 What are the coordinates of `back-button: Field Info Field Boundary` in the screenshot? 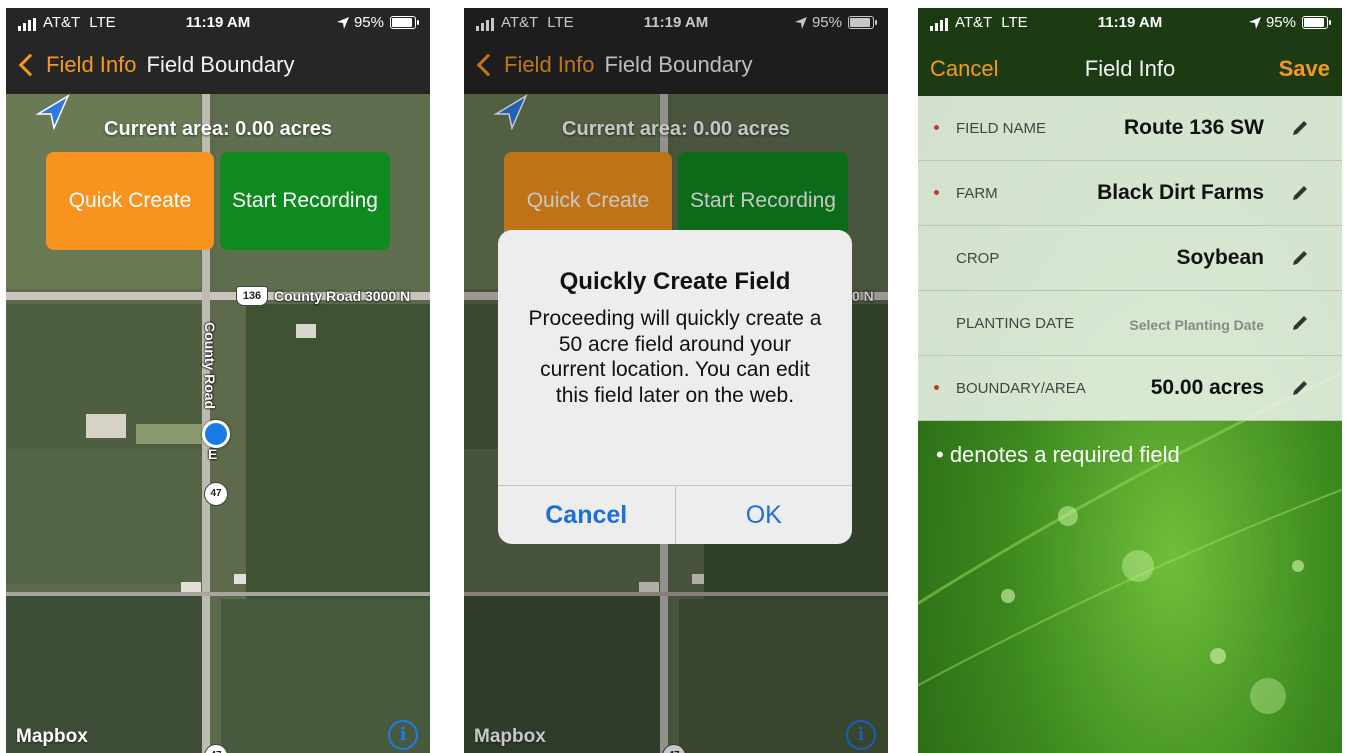 It's located at (155, 65).